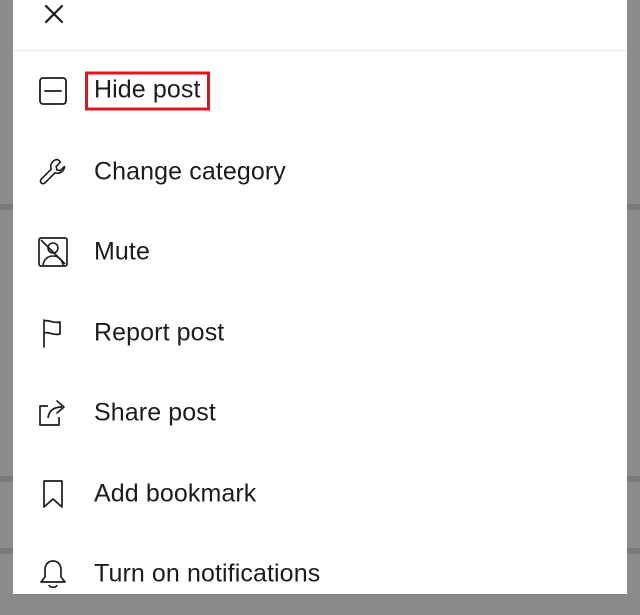 The image size is (640, 615). What do you see at coordinates (53, 252) in the screenshot?
I see `mute-icon` at bounding box center [53, 252].